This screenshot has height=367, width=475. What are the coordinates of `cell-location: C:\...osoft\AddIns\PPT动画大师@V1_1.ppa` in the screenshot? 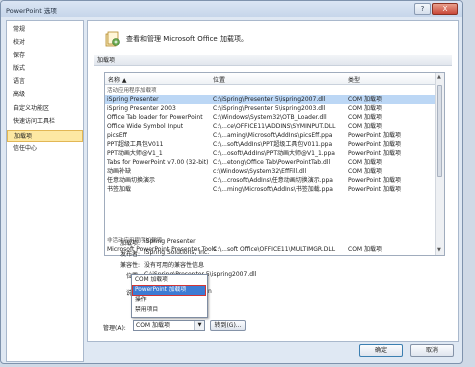 It's located at (274, 153).